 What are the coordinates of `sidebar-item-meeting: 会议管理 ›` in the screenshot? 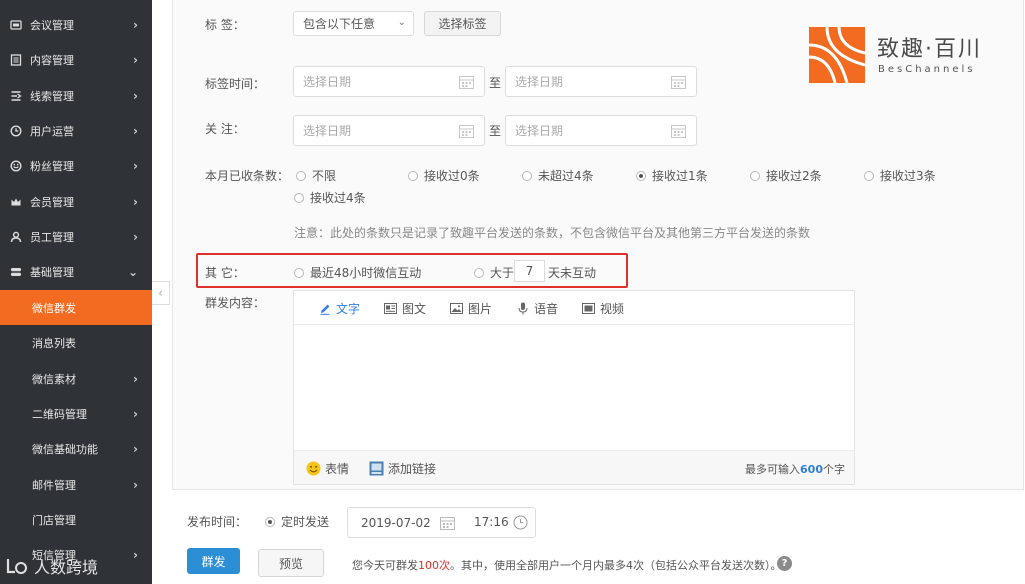 It's located at (76, 24).